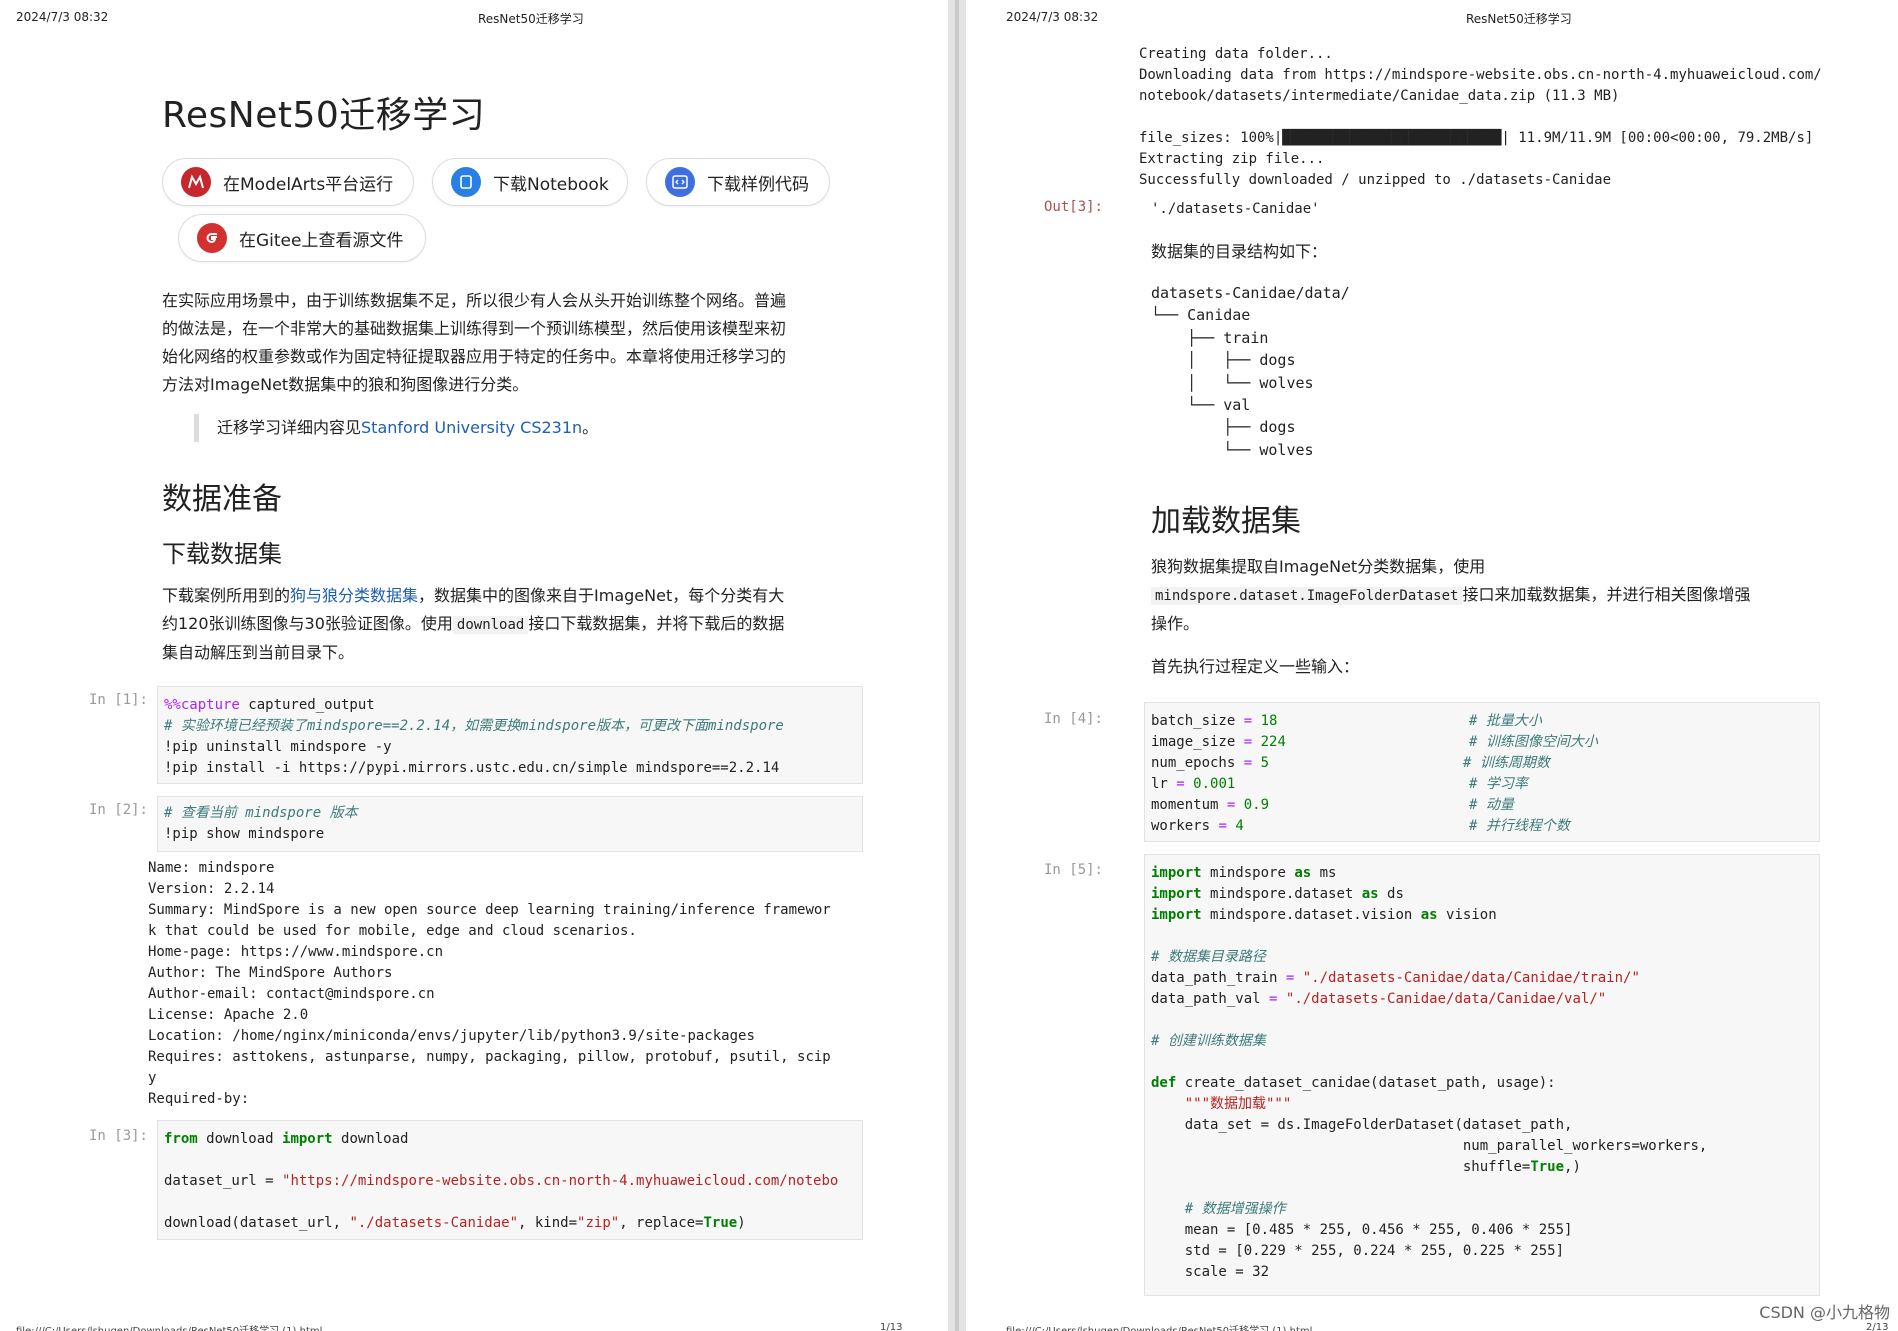 The image size is (1898, 1331). Describe the element at coordinates (510, 824) in the screenshot. I see `code-cell-2: # 查看当前 mindspore 版本 !pip show mindspore` at that location.